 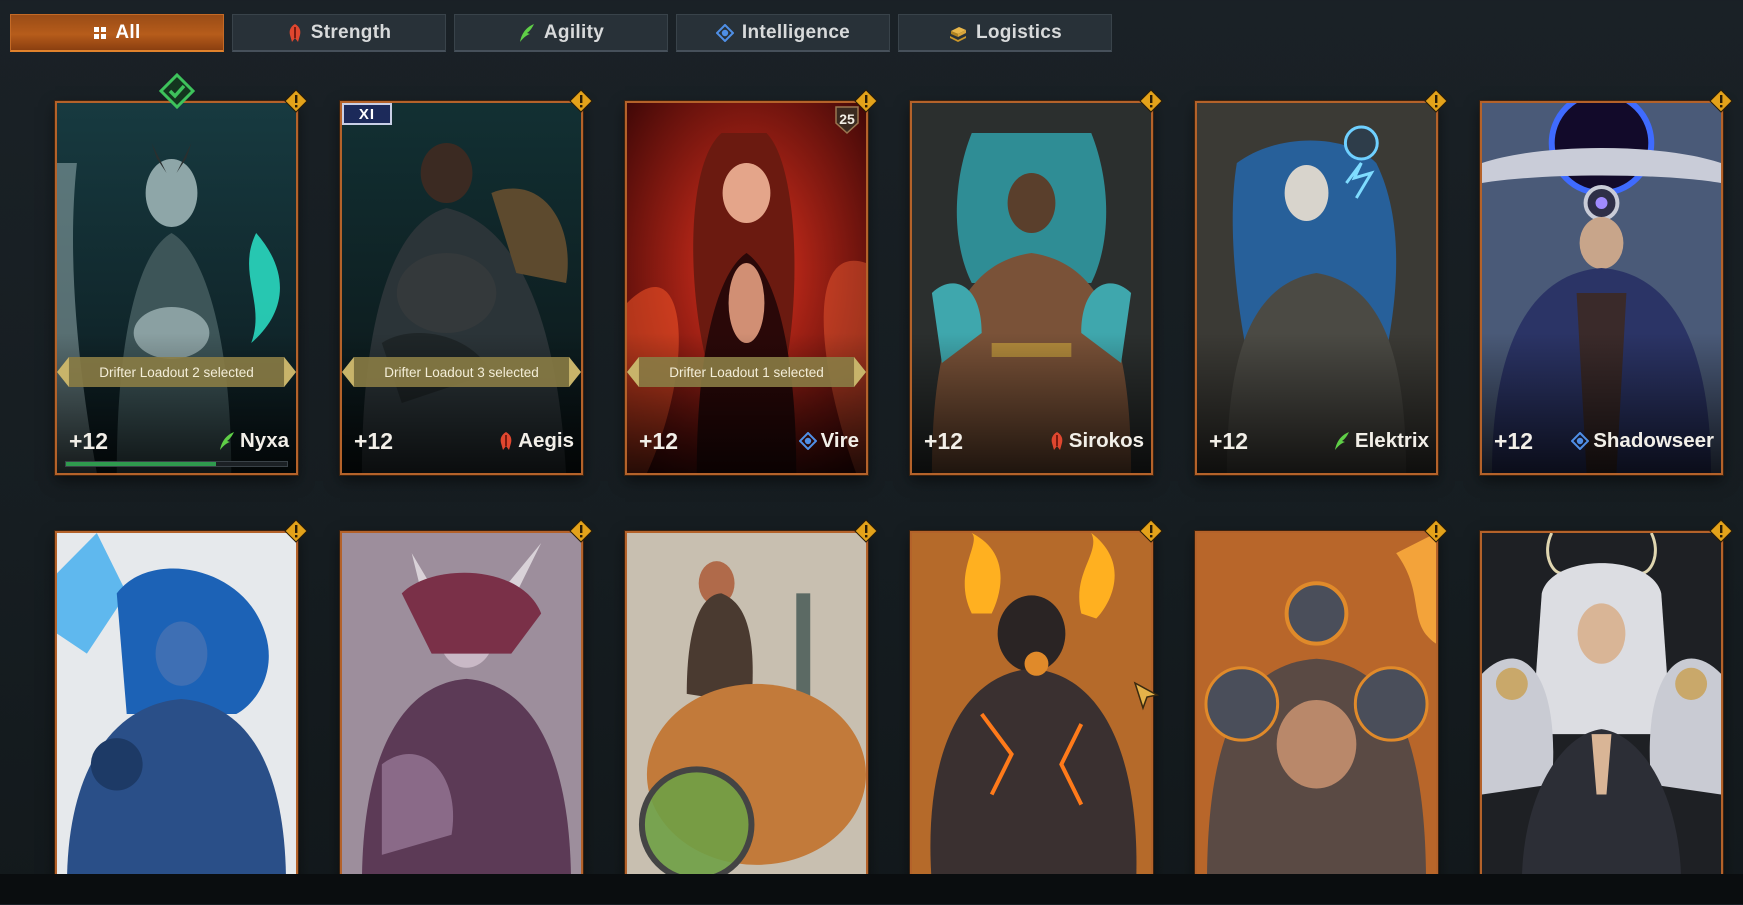 What do you see at coordinates (574, 32) in the screenshot?
I see `tab-label: Agility` at bounding box center [574, 32].